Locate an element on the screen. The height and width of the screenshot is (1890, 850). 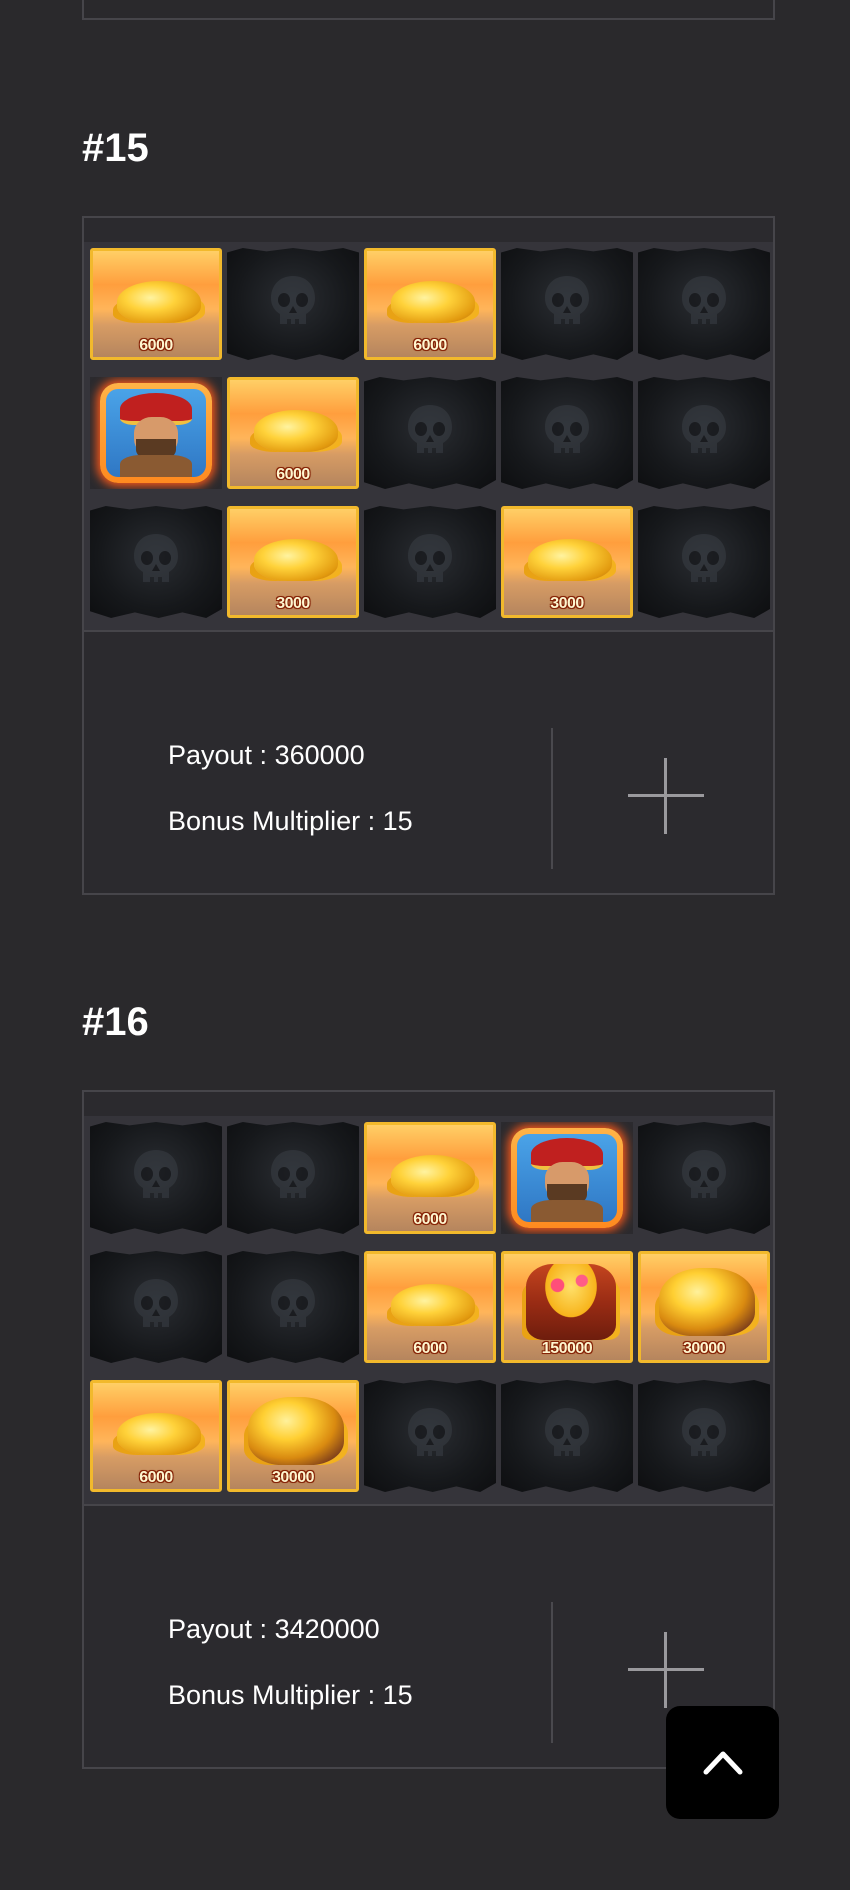
result-info: Payout : 3420000 Bonus Multiplier : 15 is located at coordinates (290, 1682).